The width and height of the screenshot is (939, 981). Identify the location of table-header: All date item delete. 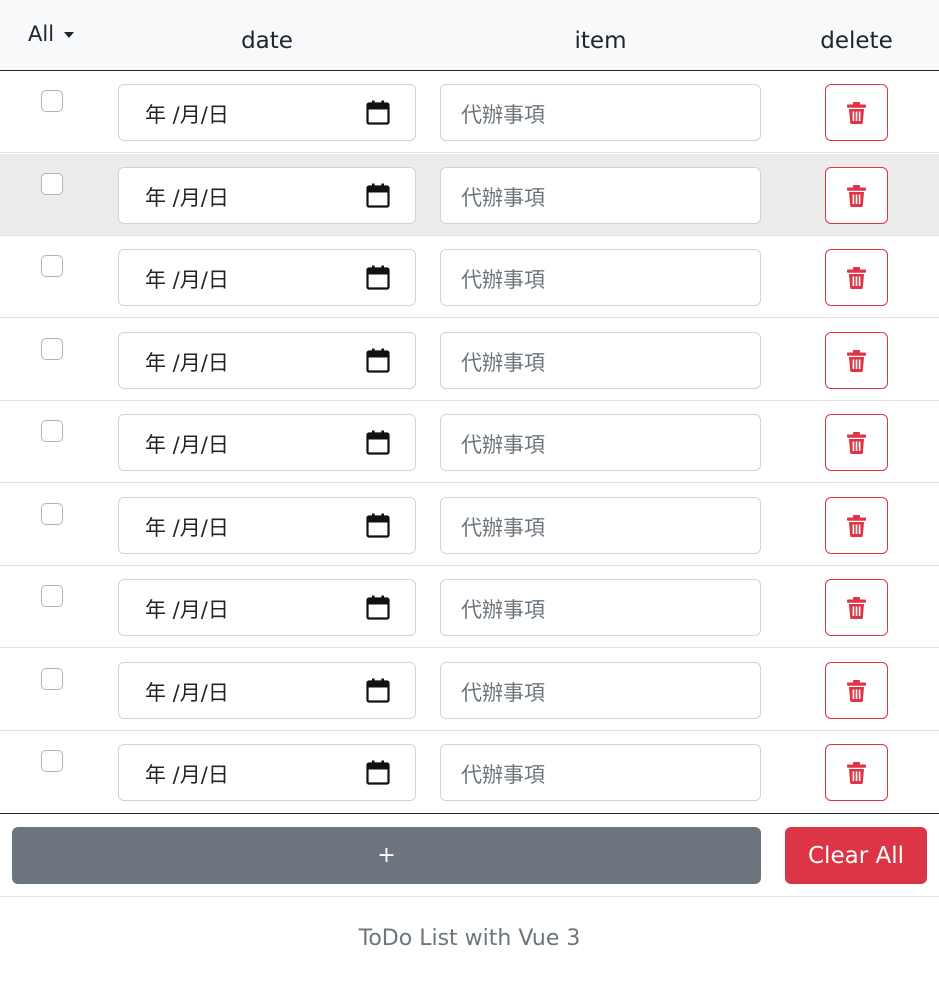
(469, 35).